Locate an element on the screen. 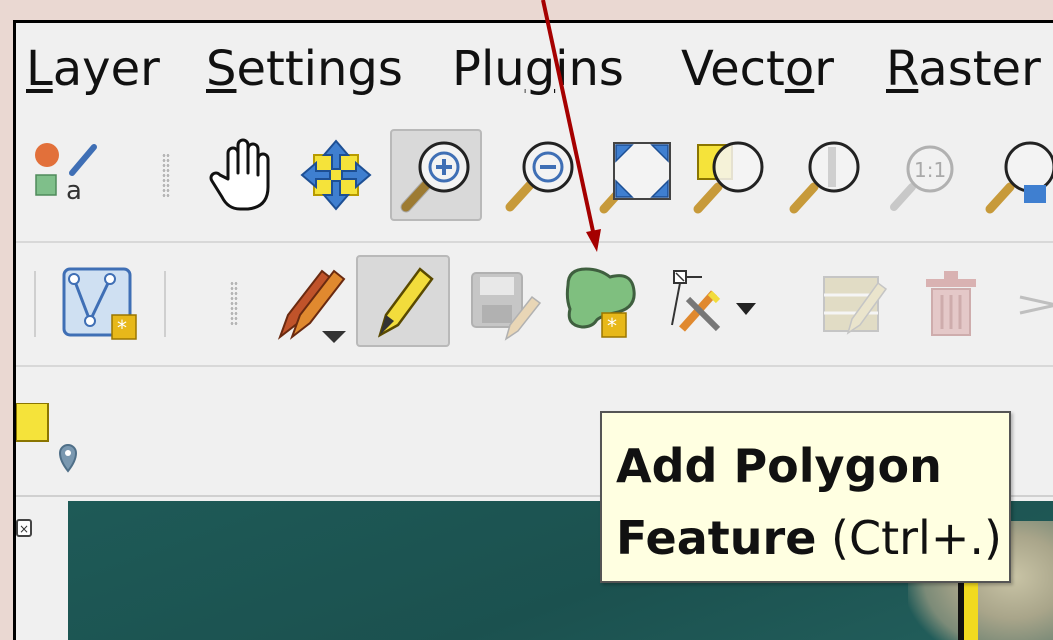  zoom-out-icon is located at coordinates (539, 176).